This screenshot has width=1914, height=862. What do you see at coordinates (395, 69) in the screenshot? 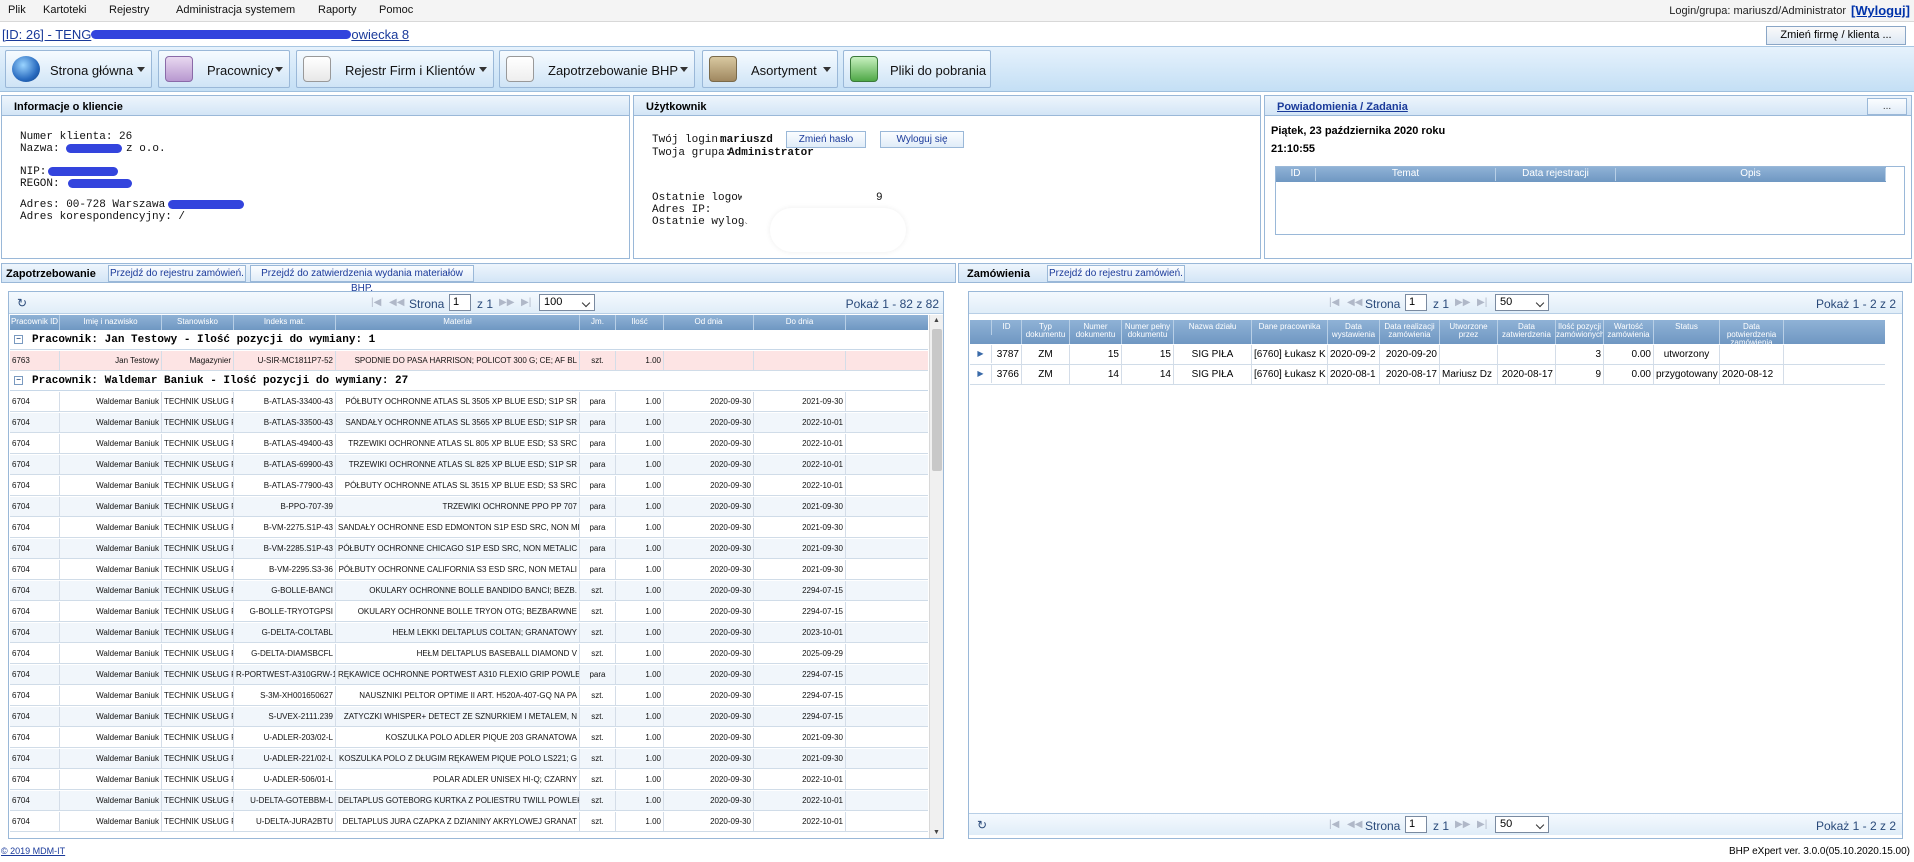
I see `nav-register-button: Rejestr Firm i Klientów` at bounding box center [395, 69].